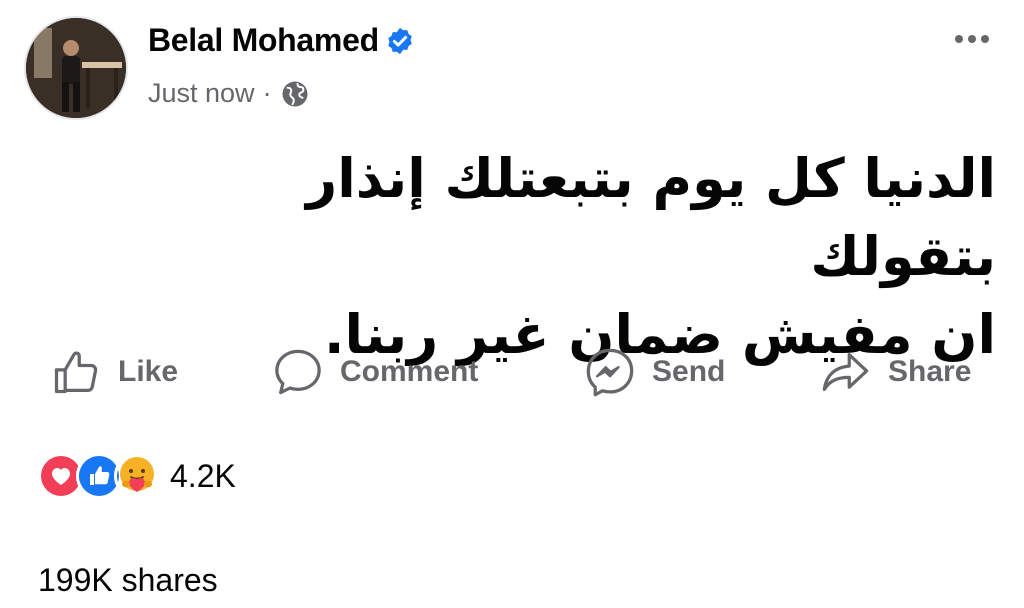  Describe the element at coordinates (930, 371) in the screenshot. I see `share-label: Share` at that location.